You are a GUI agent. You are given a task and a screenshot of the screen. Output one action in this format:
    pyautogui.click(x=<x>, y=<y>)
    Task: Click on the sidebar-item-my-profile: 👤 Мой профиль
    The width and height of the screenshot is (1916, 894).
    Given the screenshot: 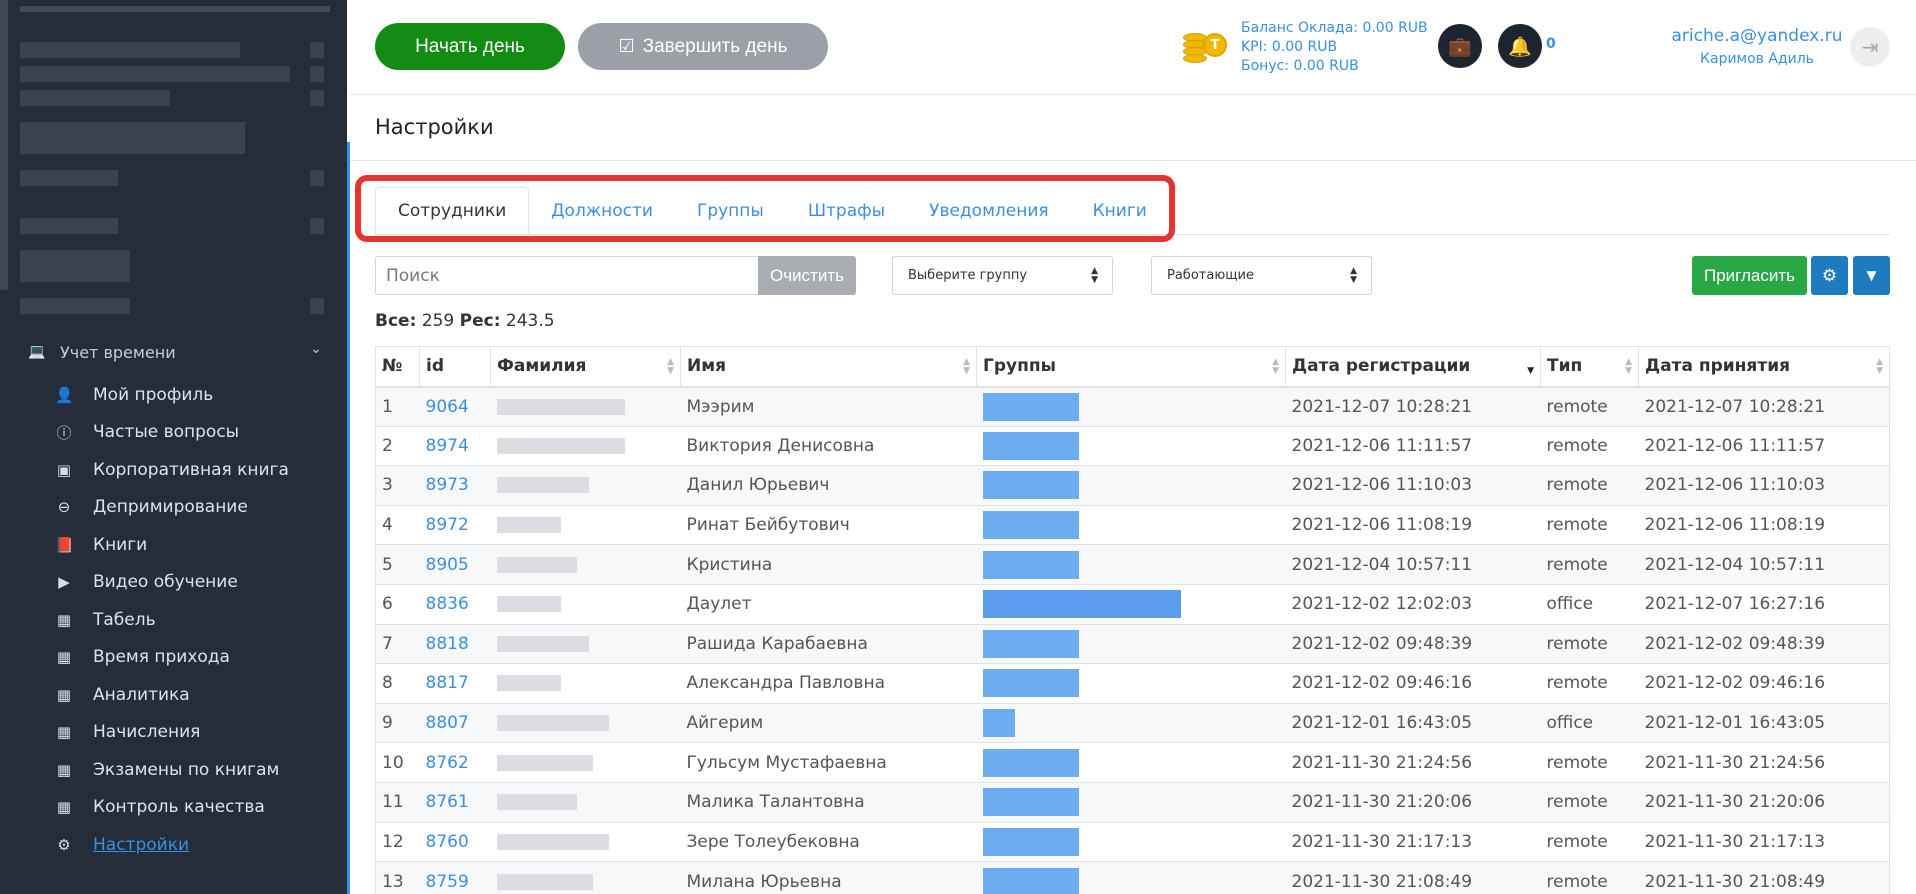 What is the action you would take?
    pyautogui.click(x=173, y=395)
    